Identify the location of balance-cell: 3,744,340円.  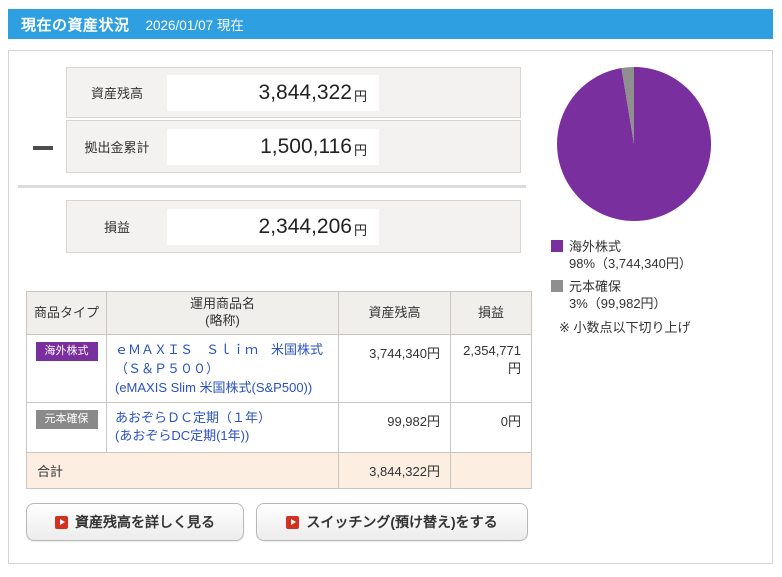
(394, 368).